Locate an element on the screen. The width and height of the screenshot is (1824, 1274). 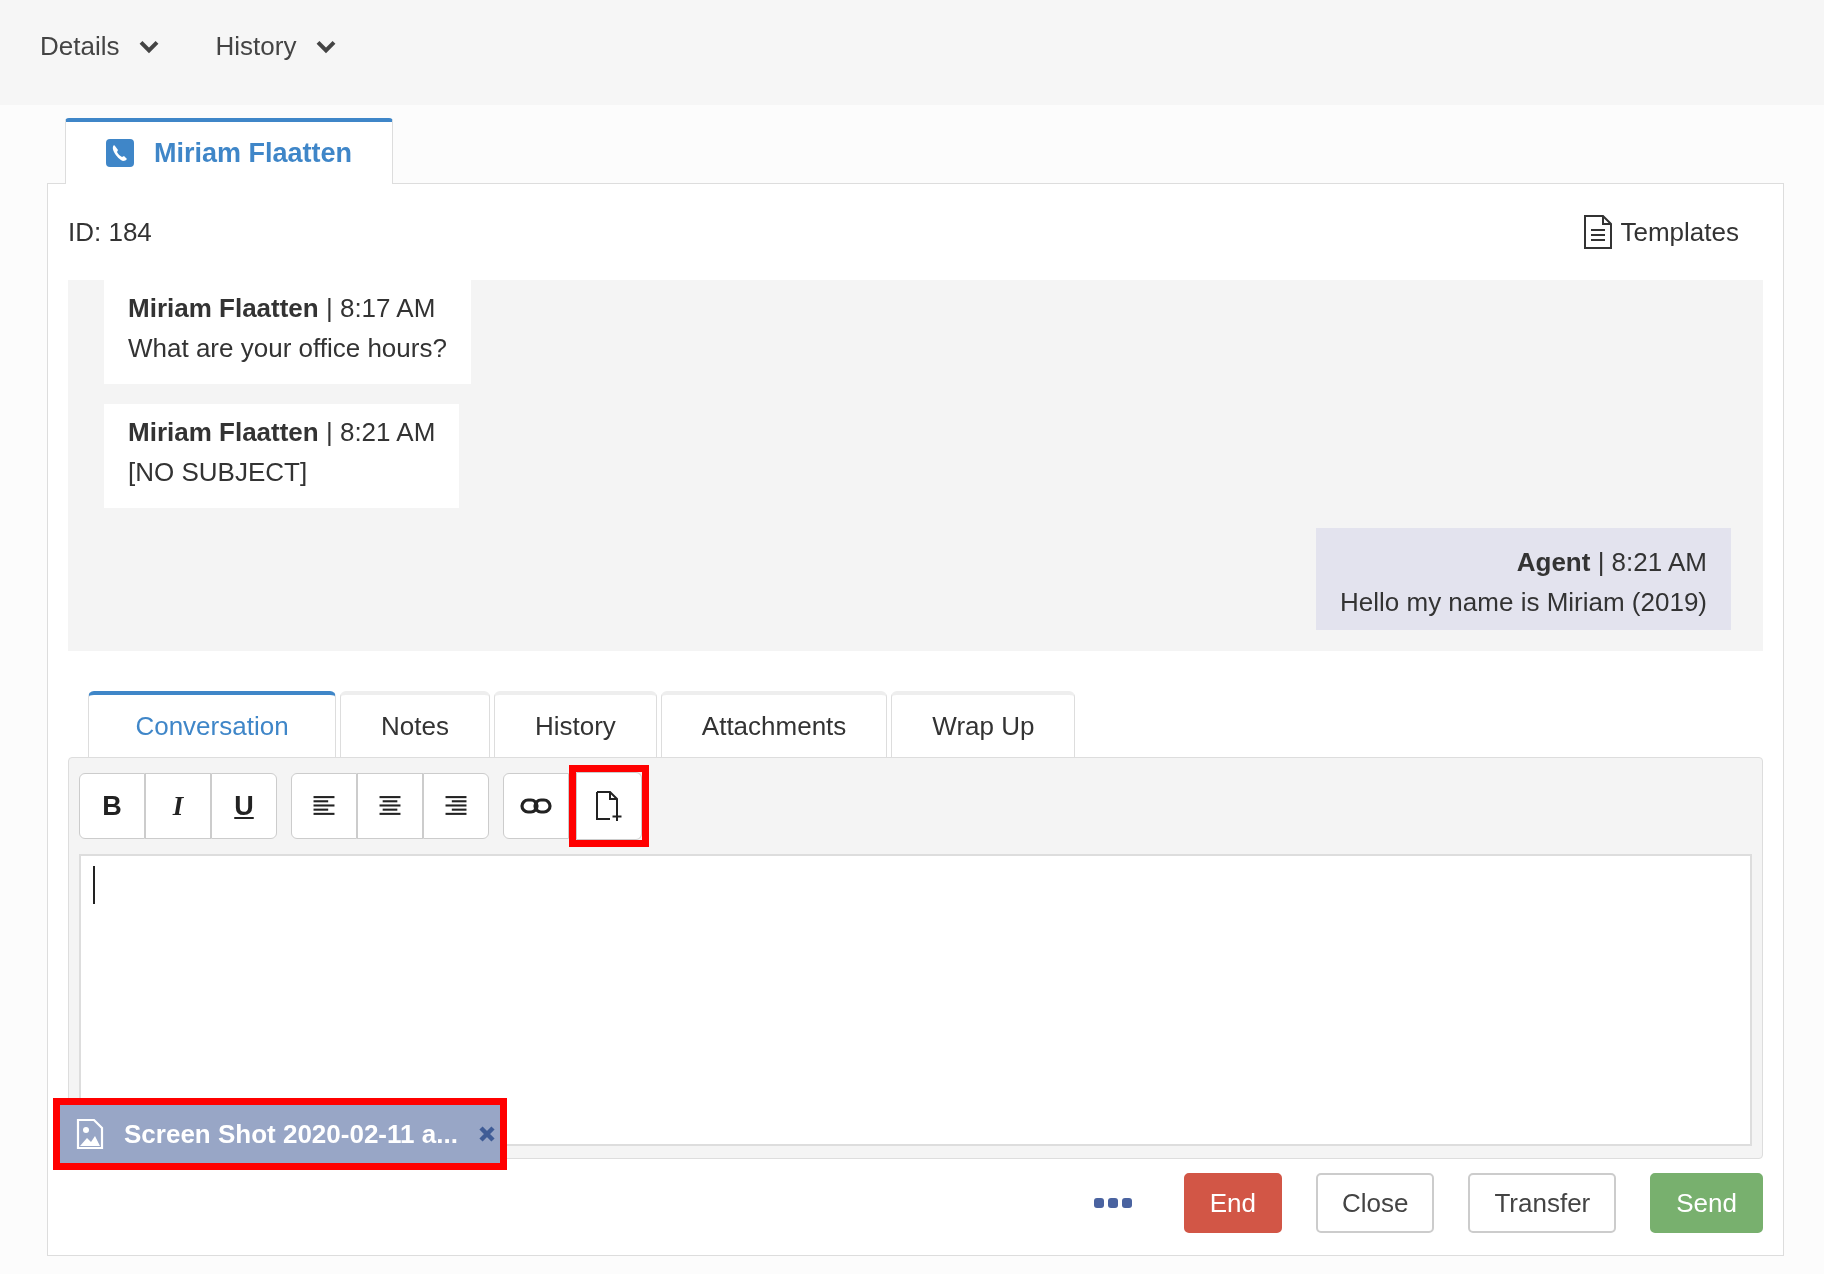
message-text: [NO SUBJECT] is located at coordinates (218, 472).